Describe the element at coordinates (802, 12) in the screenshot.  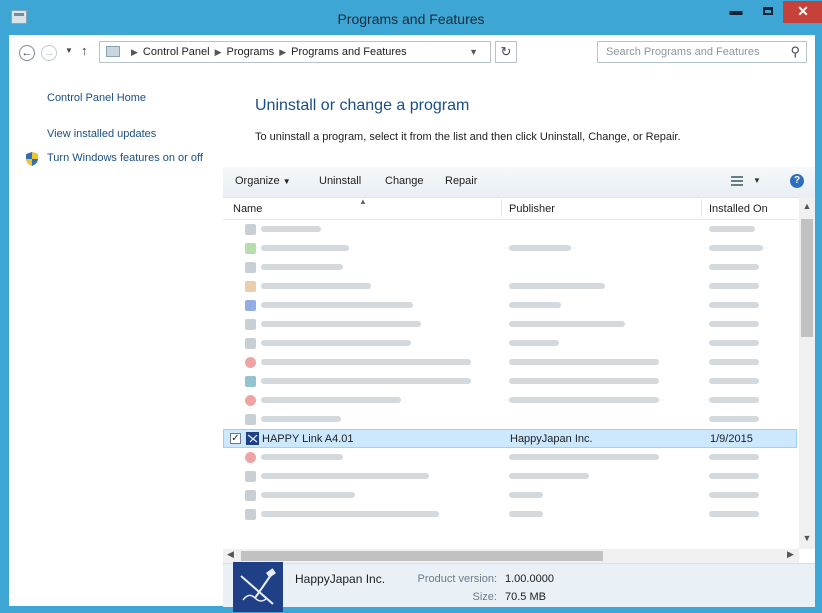
I see `close-button: ✕` at that location.